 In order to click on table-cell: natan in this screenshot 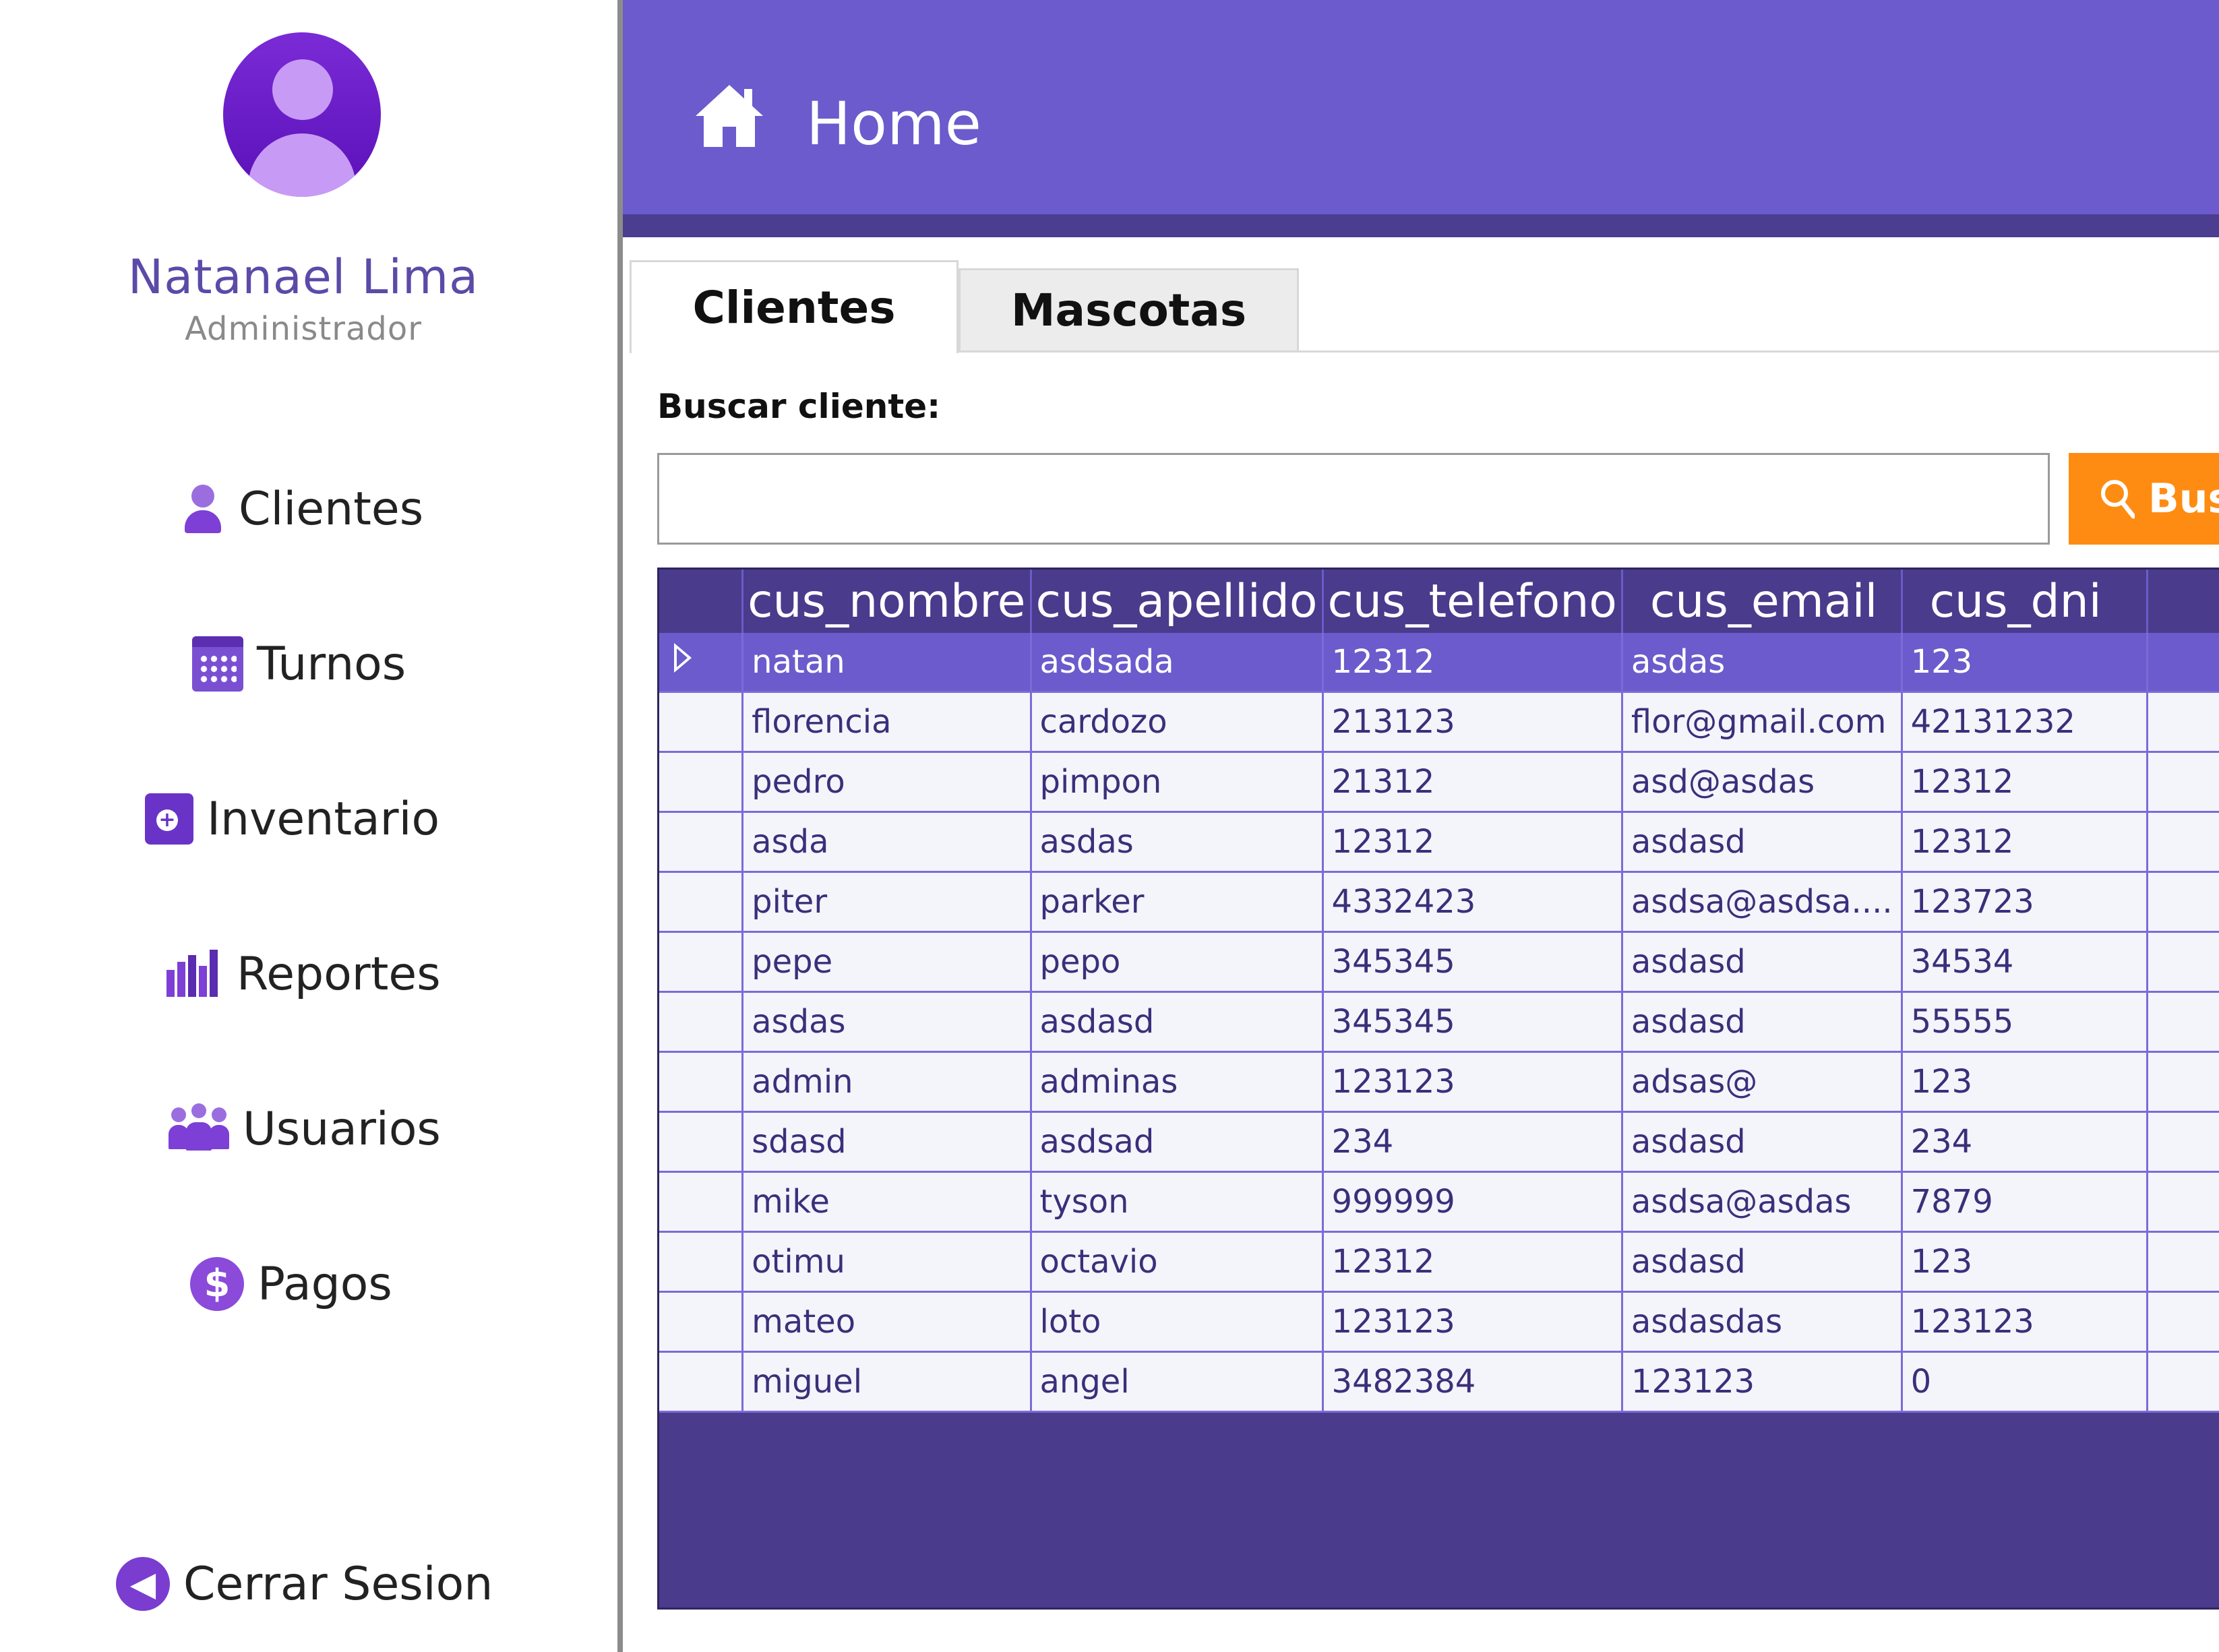, I will do `click(887, 663)`.